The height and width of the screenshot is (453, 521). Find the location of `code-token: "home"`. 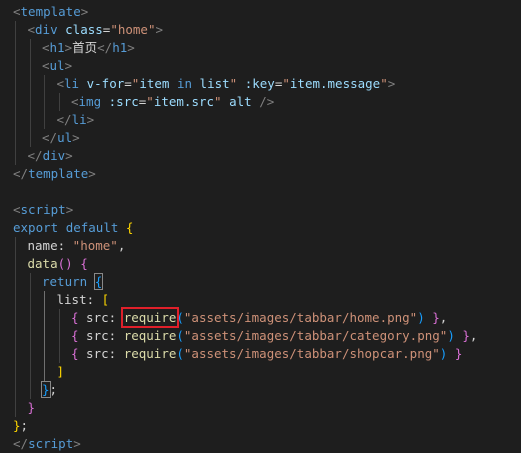

code-token: "home" is located at coordinates (133, 29).